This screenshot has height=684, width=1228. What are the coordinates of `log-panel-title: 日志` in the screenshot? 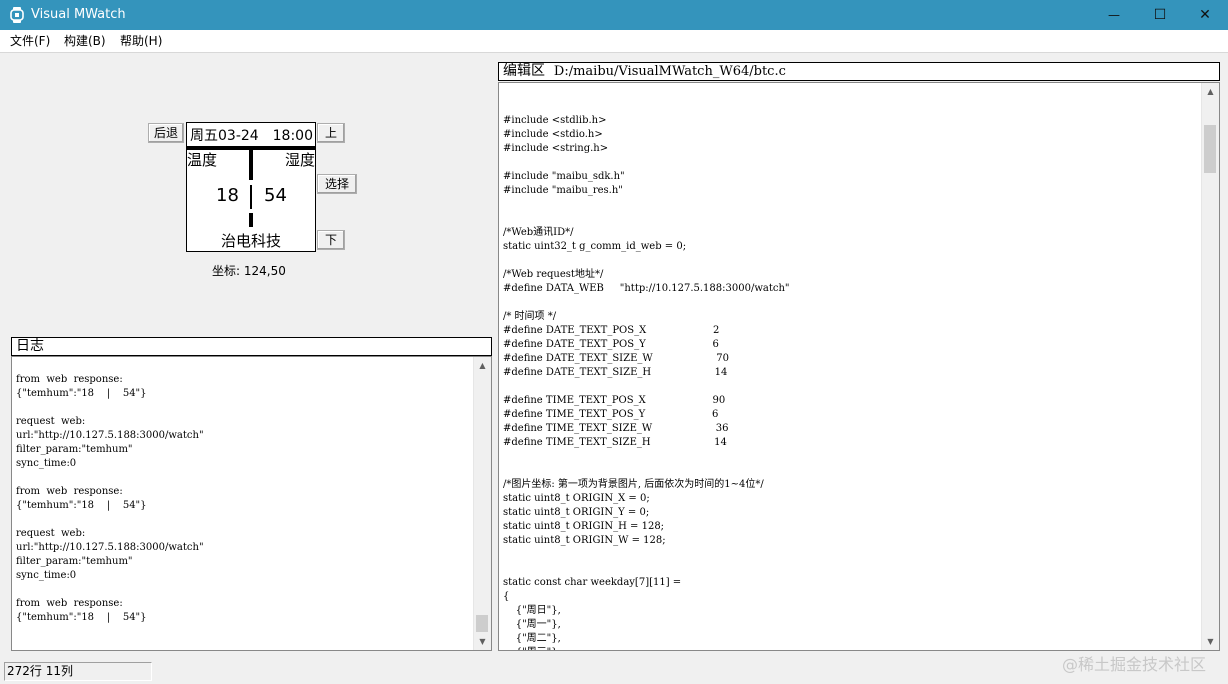 It's located at (251, 346).